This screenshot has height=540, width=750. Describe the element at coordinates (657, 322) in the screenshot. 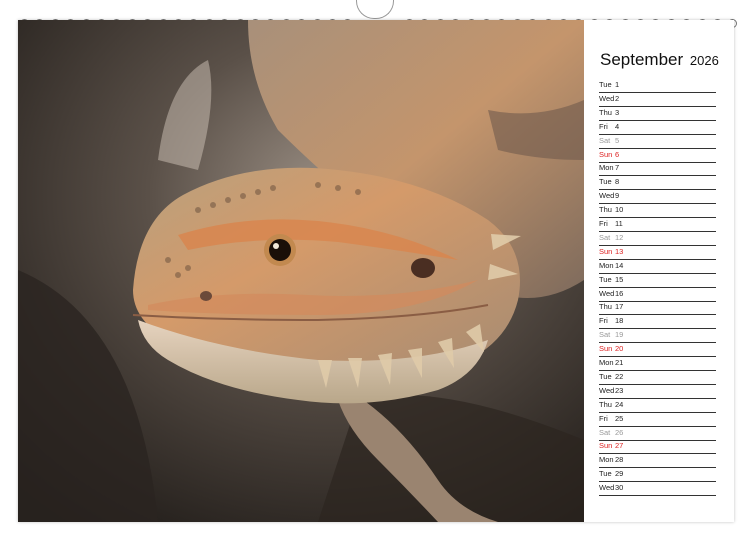

I see `day-row: Fri 18` at that location.